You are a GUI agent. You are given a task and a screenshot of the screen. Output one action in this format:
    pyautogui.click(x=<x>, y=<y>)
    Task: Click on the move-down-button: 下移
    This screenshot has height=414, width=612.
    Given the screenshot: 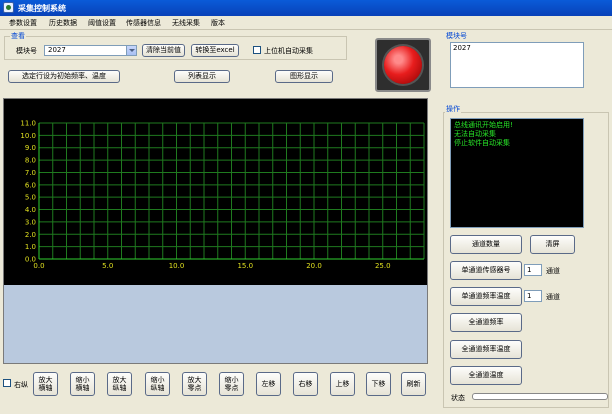 What is the action you would take?
    pyautogui.click(x=378, y=384)
    